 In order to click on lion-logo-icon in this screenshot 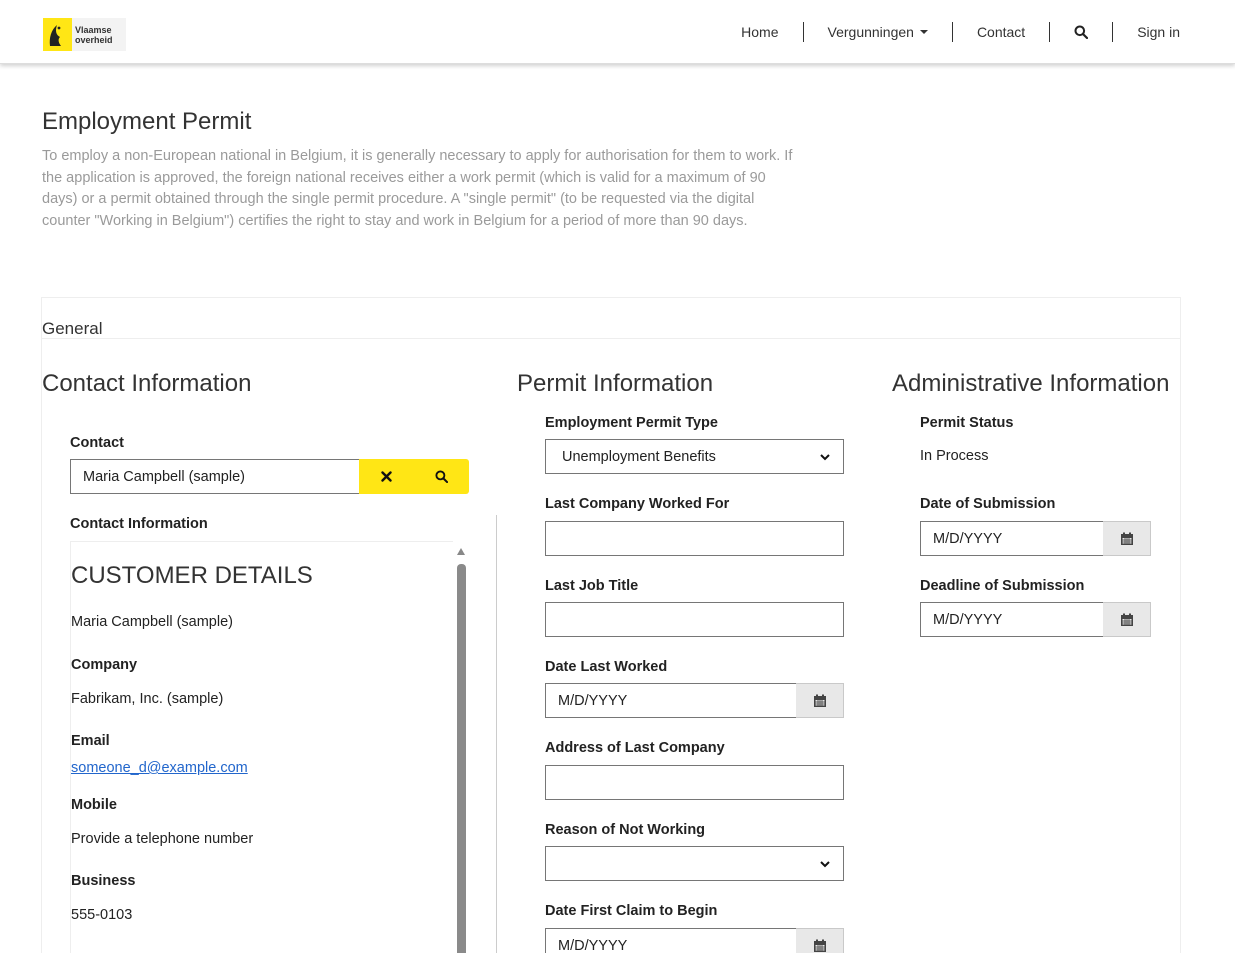, I will do `click(57, 34)`.